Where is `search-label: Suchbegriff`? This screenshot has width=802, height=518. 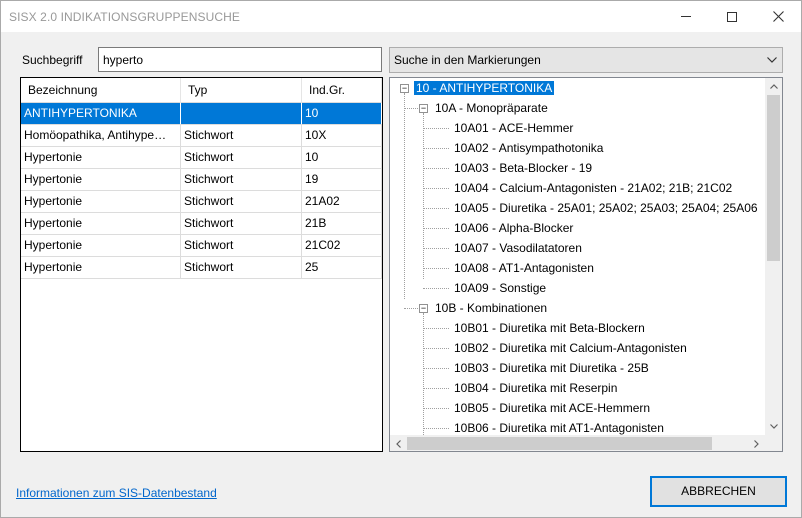 search-label: Suchbegriff is located at coordinates (52, 60).